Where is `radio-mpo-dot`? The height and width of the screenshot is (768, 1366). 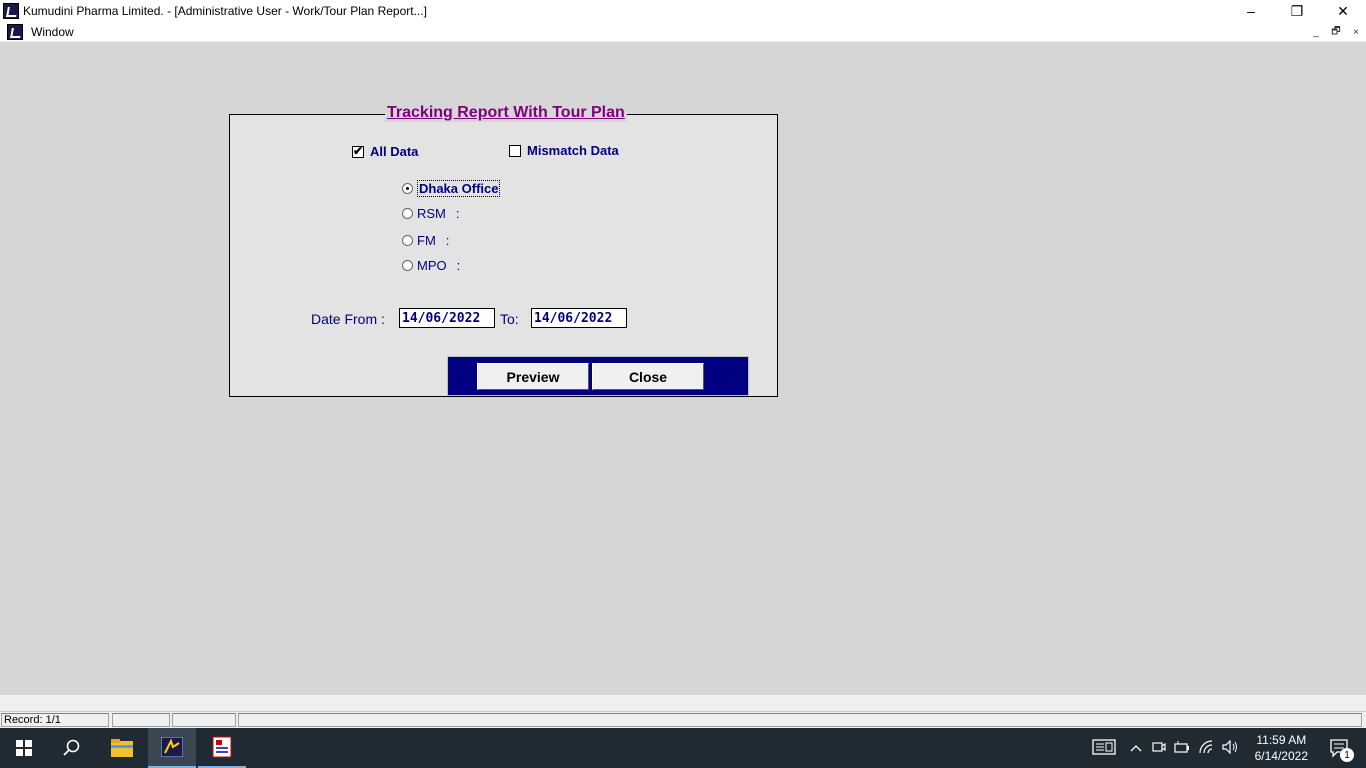
radio-mpo-dot is located at coordinates (407, 265).